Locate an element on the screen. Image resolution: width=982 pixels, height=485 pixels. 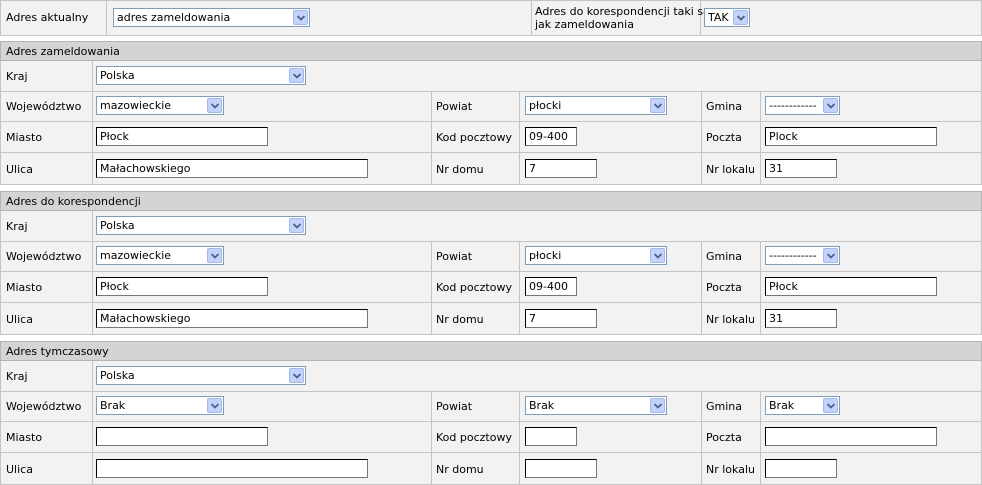
temporary-county-select-value: Brak is located at coordinates (542, 405).